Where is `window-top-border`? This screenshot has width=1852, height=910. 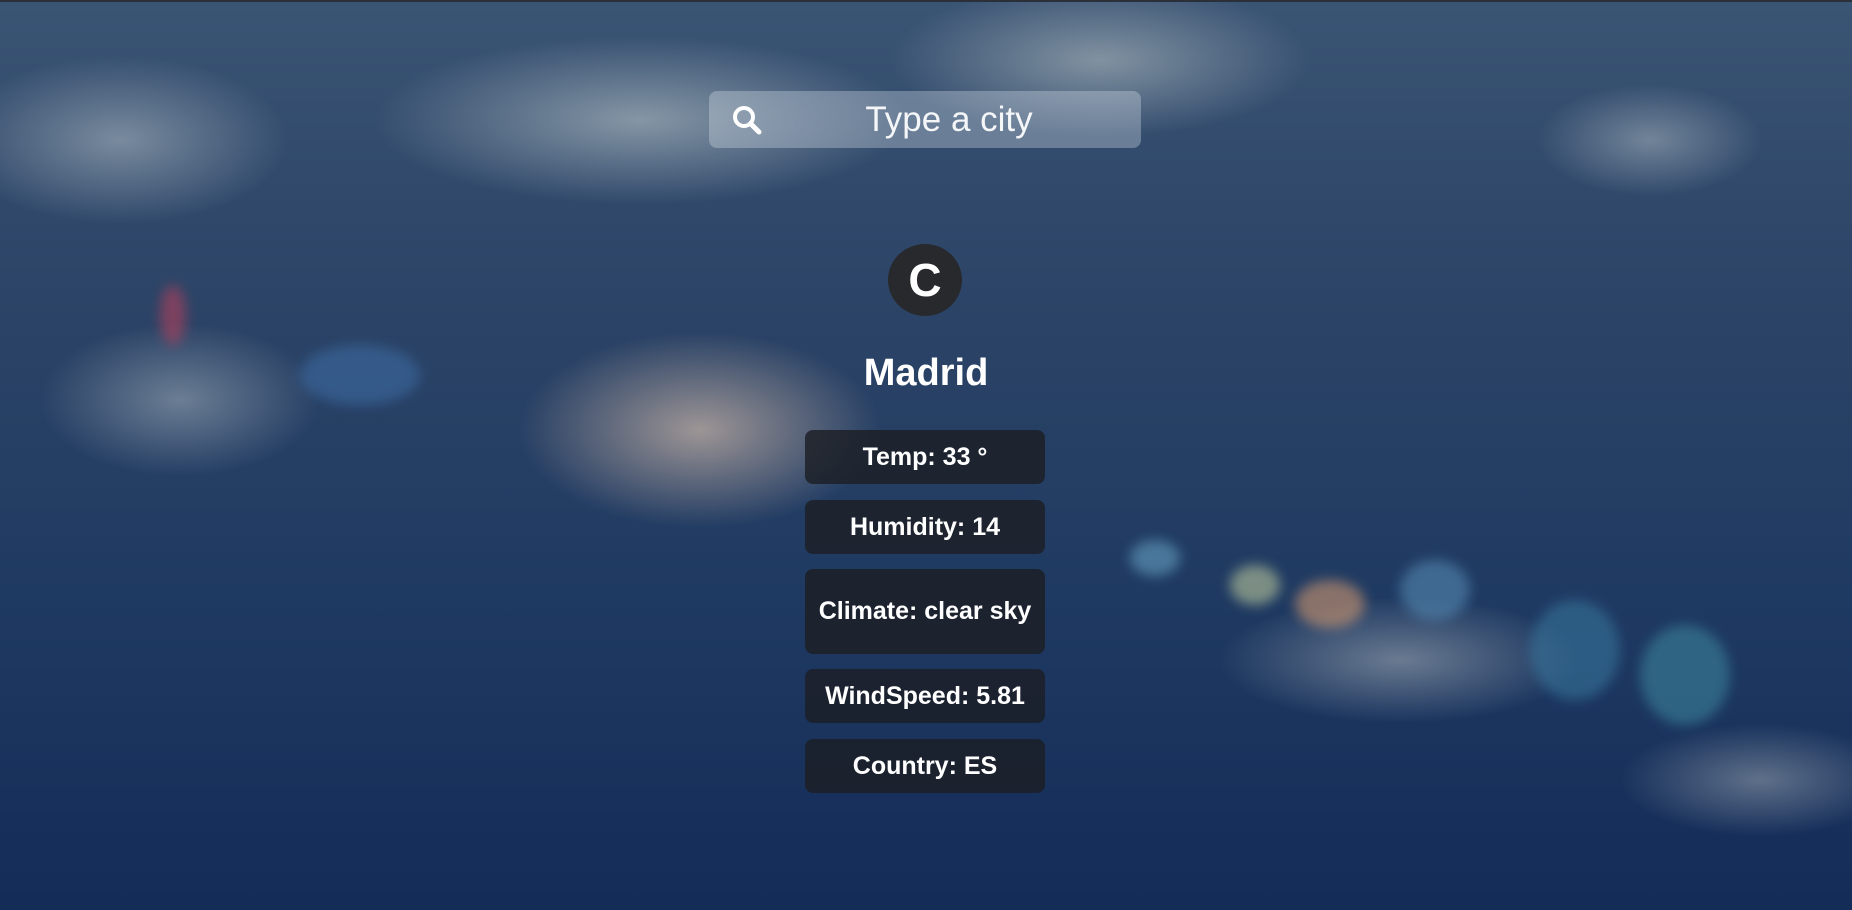 window-top-border is located at coordinates (926, 1).